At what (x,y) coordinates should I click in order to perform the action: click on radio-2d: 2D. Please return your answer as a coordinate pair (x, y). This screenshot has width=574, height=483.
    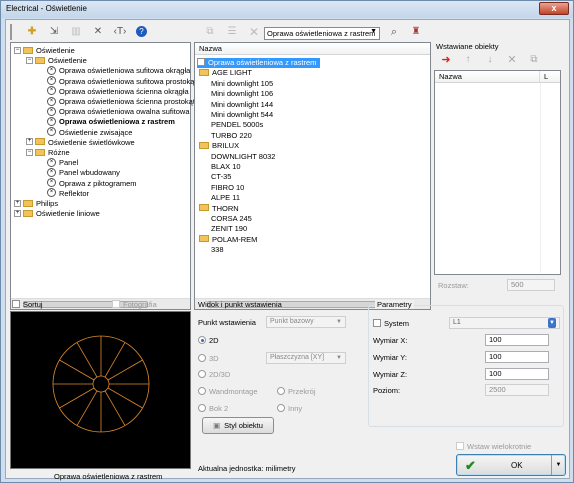
    Looking at the image, I should click on (208, 340).